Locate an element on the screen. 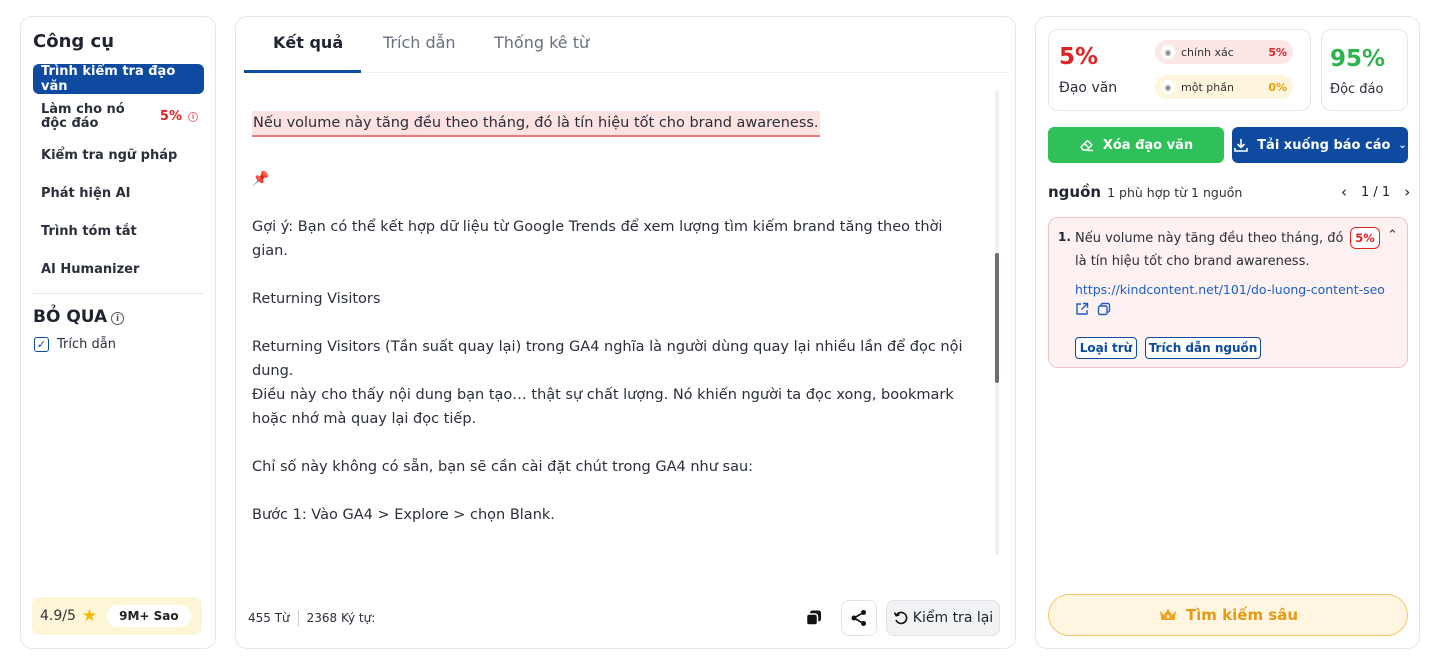 This screenshot has width=1435, height=660. sidebar-item-grammar-check: Kiểm tra ngữ pháp is located at coordinates (118, 155).